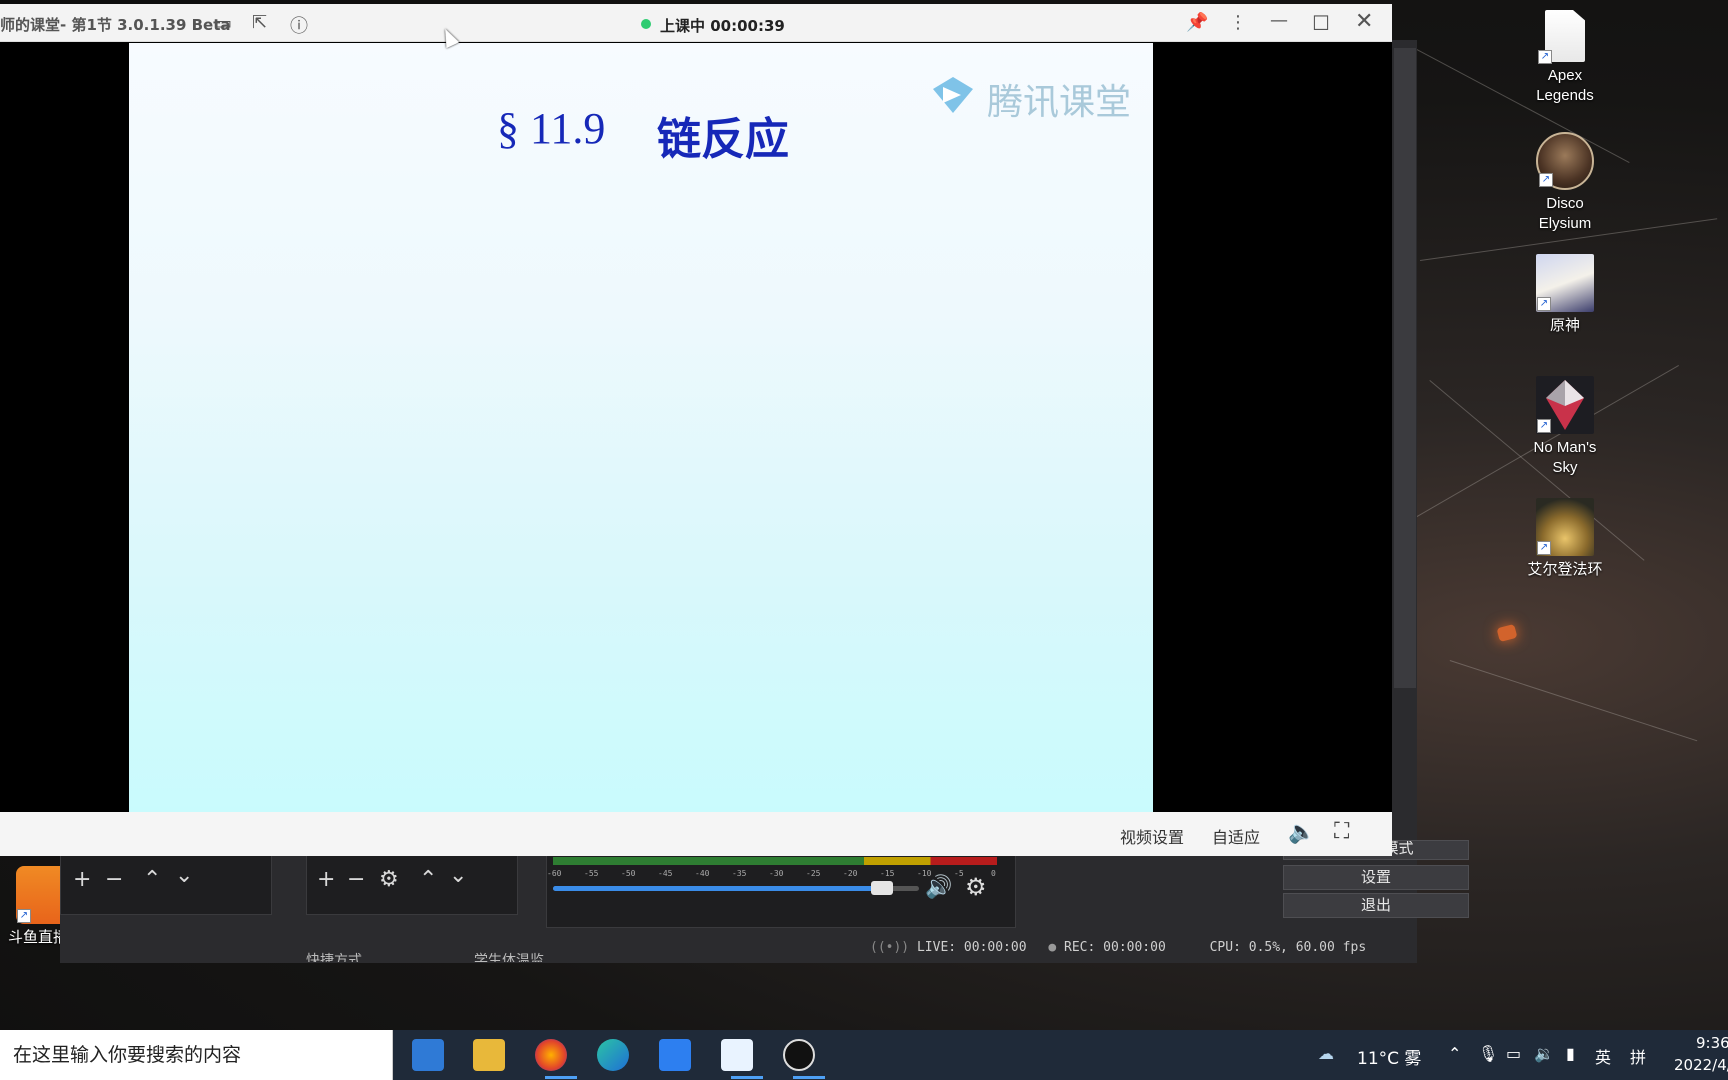  I want to click on volume-slider-handle, so click(882, 888).